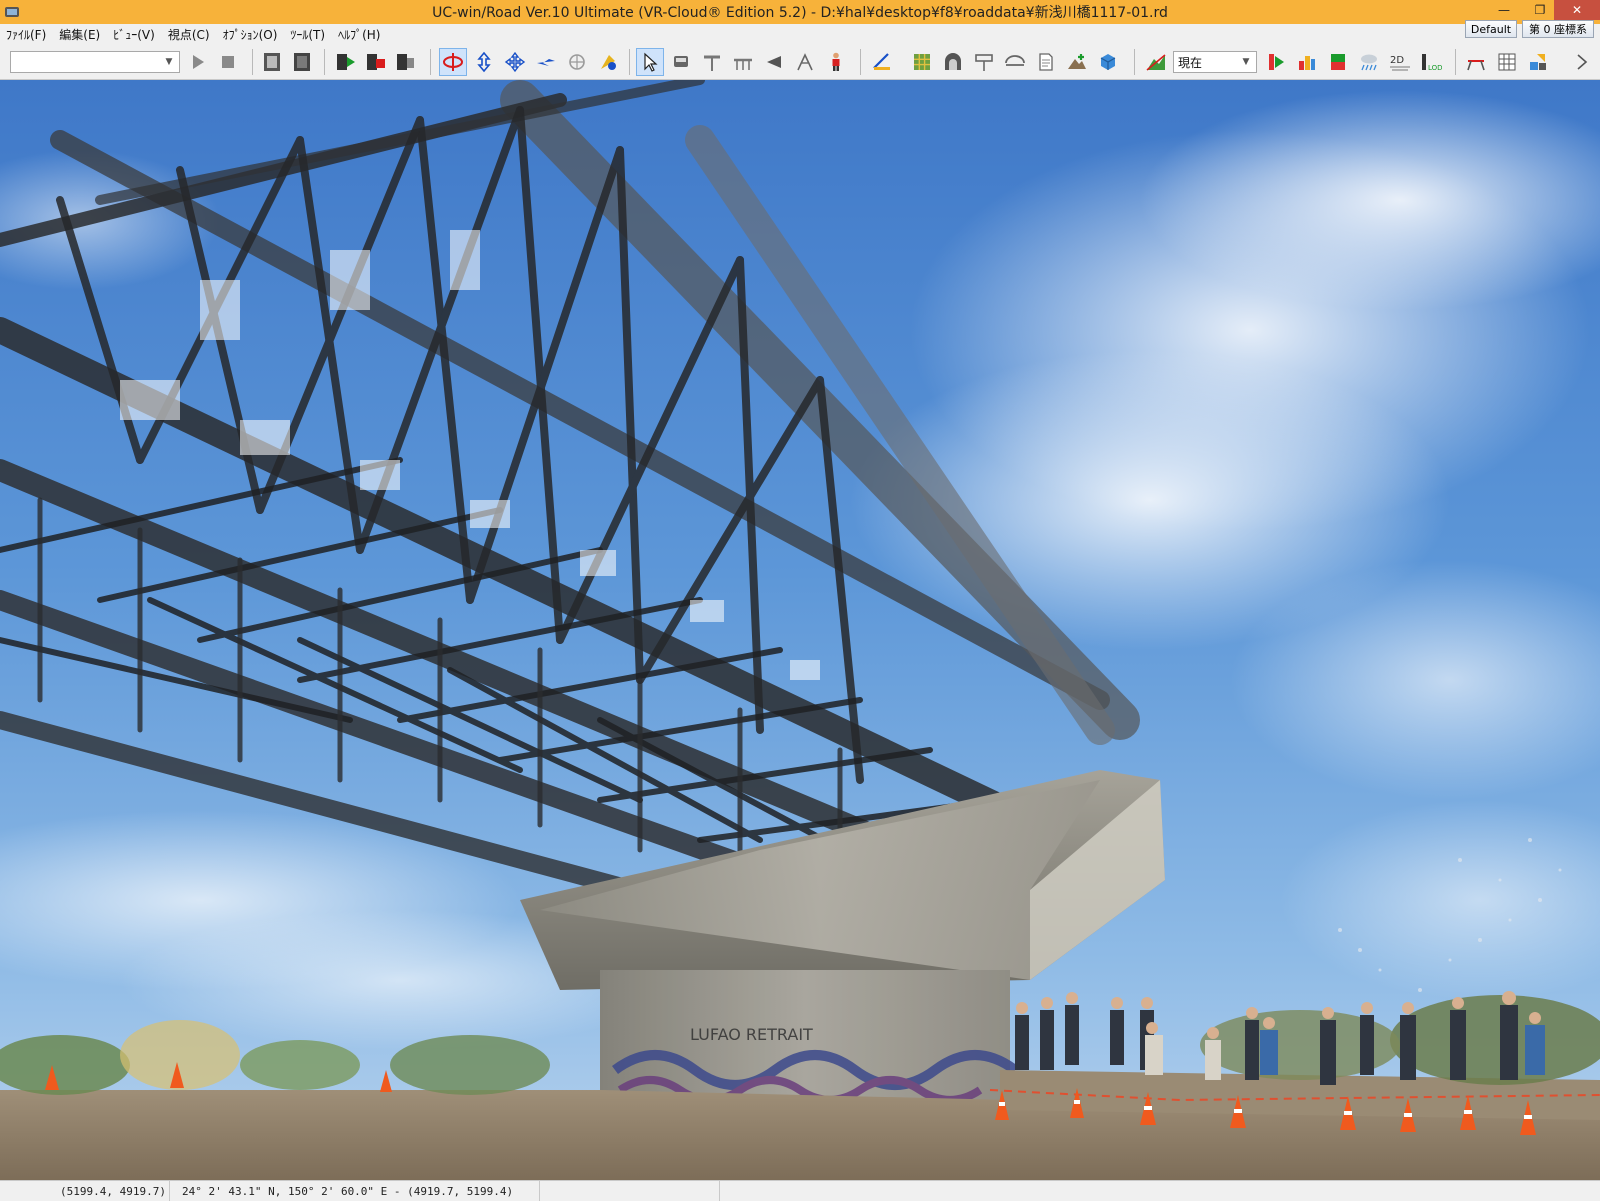 Image resolution: width=1600 pixels, height=1201 pixels. I want to click on signboard-icon, so click(984, 62).